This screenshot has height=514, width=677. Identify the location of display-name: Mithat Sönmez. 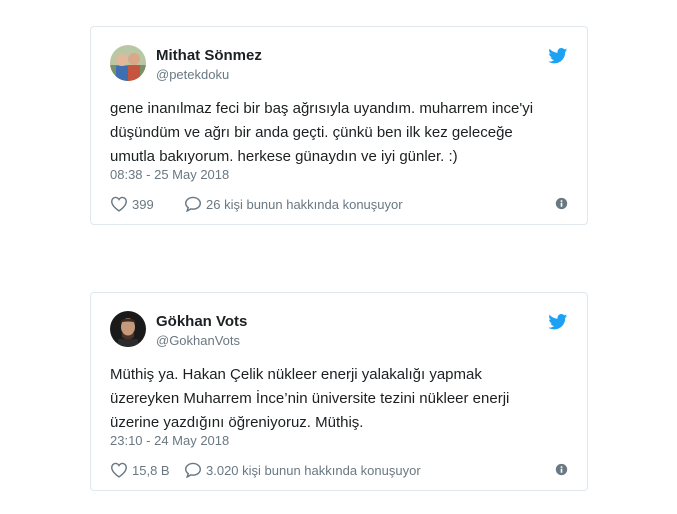
(209, 55).